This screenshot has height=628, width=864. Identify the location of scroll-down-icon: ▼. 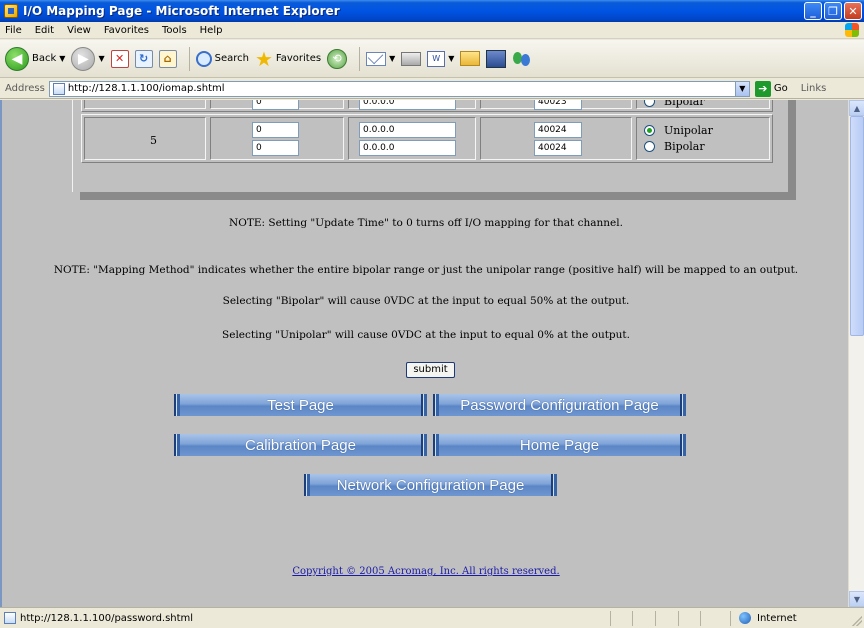
(856, 599).